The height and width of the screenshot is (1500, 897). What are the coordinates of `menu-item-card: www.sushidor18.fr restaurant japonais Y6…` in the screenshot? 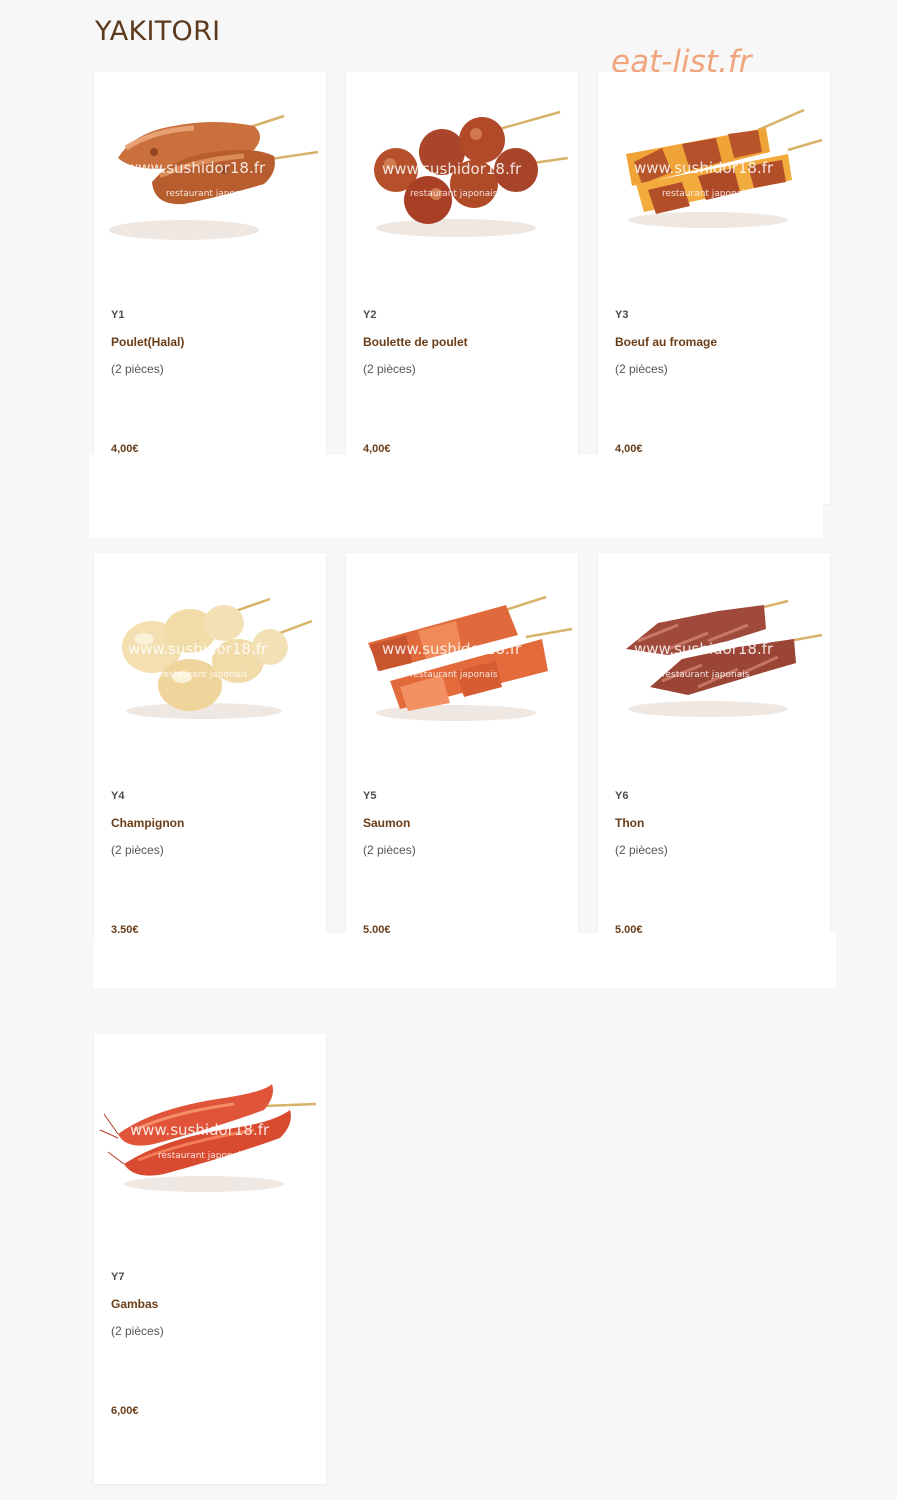 It's located at (714, 745).